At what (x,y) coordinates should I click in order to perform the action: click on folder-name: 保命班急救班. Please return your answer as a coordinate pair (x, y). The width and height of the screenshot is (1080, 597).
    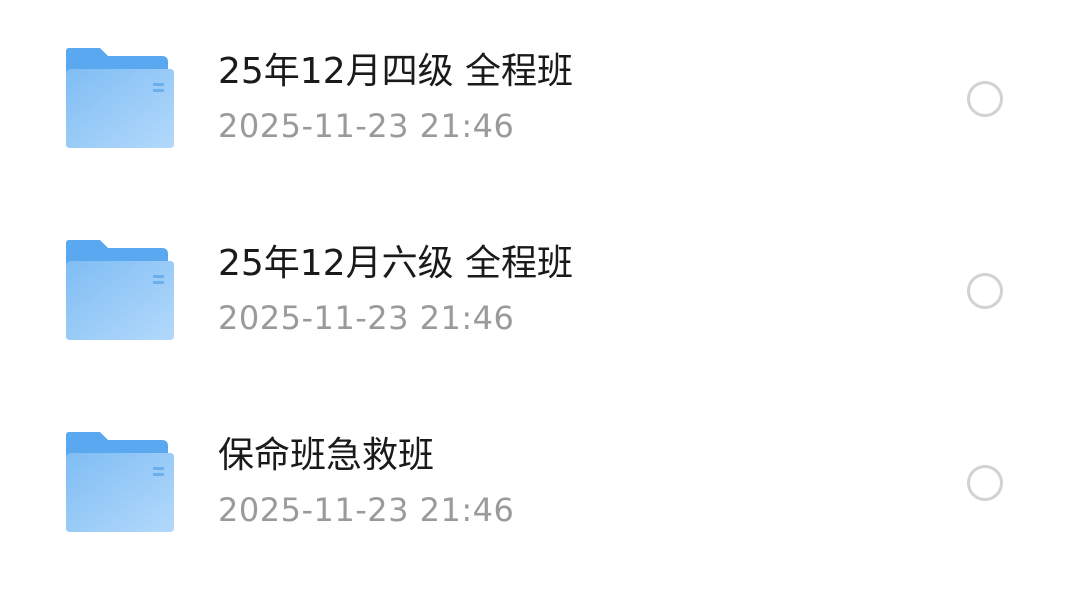
    Looking at the image, I should click on (326, 455).